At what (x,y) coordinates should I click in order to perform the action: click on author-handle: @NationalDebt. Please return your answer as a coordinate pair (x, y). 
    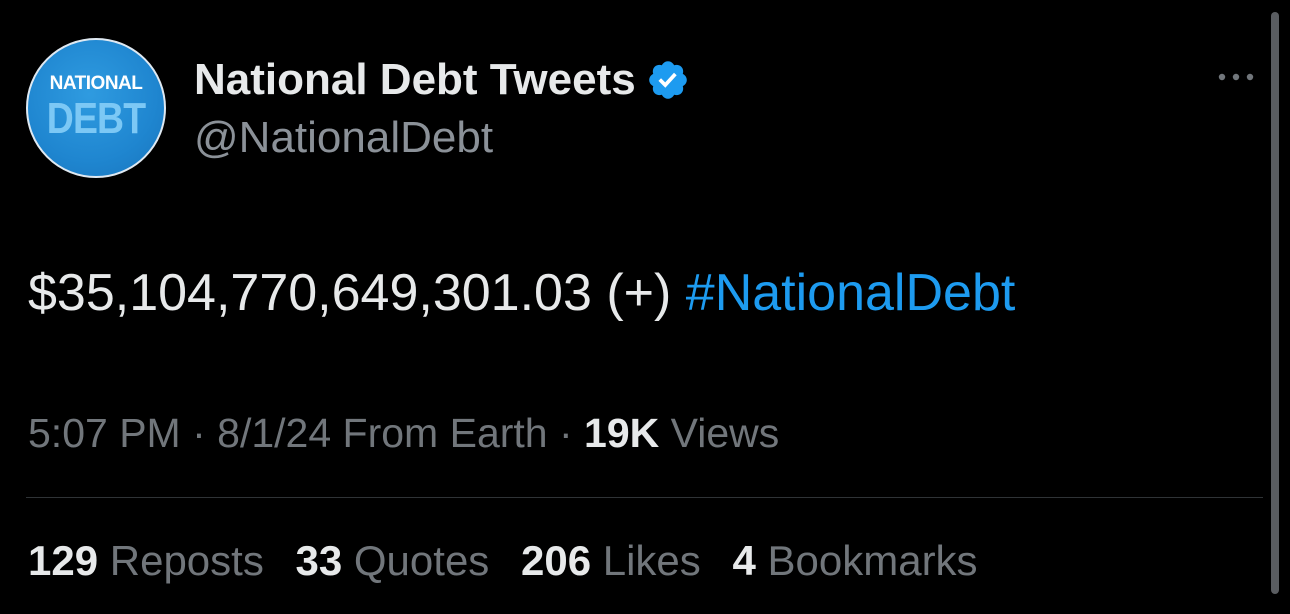
    Looking at the image, I should click on (343, 138).